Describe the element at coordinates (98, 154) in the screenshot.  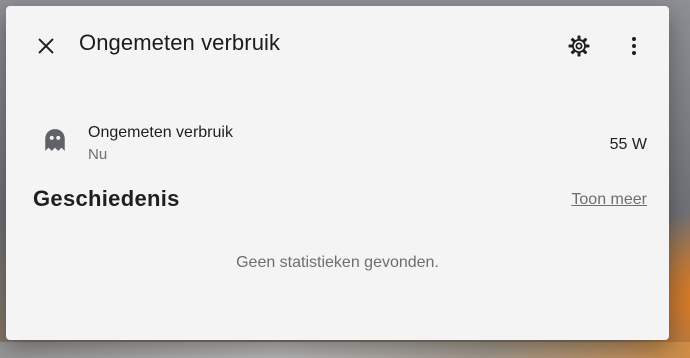
I see `entity-secondary-info: Nu` at that location.